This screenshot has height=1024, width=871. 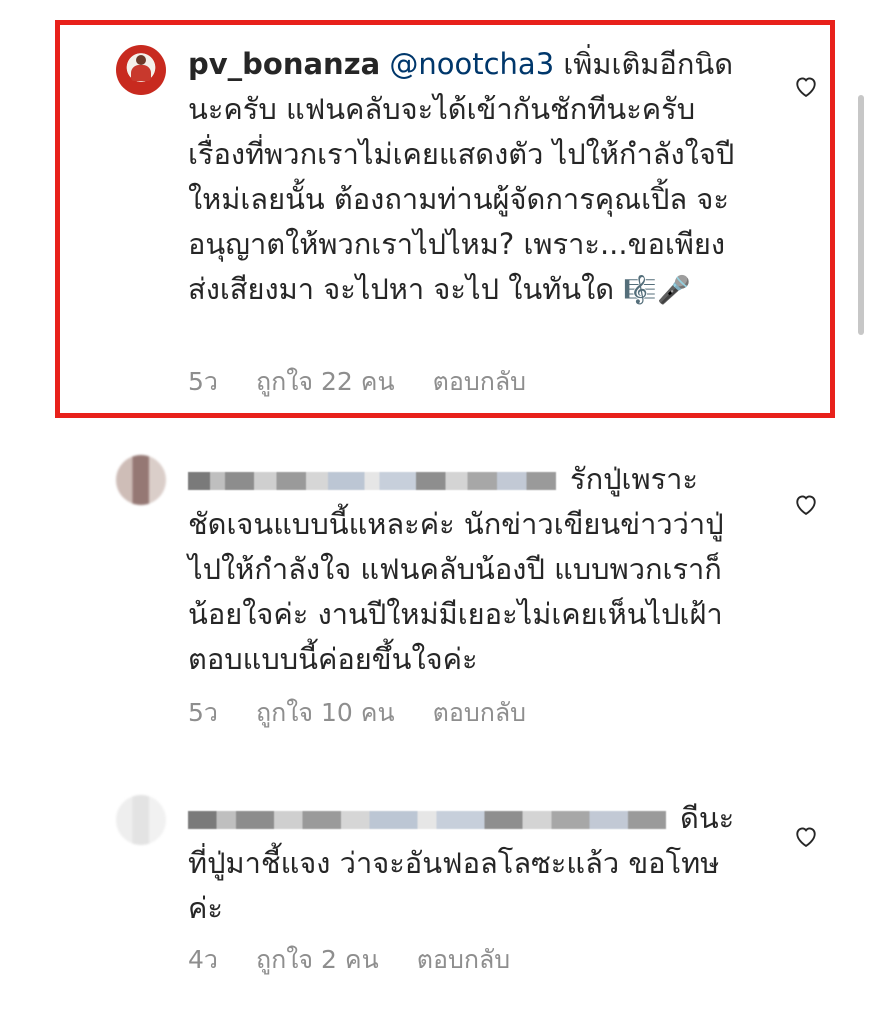 What do you see at coordinates (203, 959) in the screenshot?
I see `timestamp: 4ว` at bounding box center [203, 959].